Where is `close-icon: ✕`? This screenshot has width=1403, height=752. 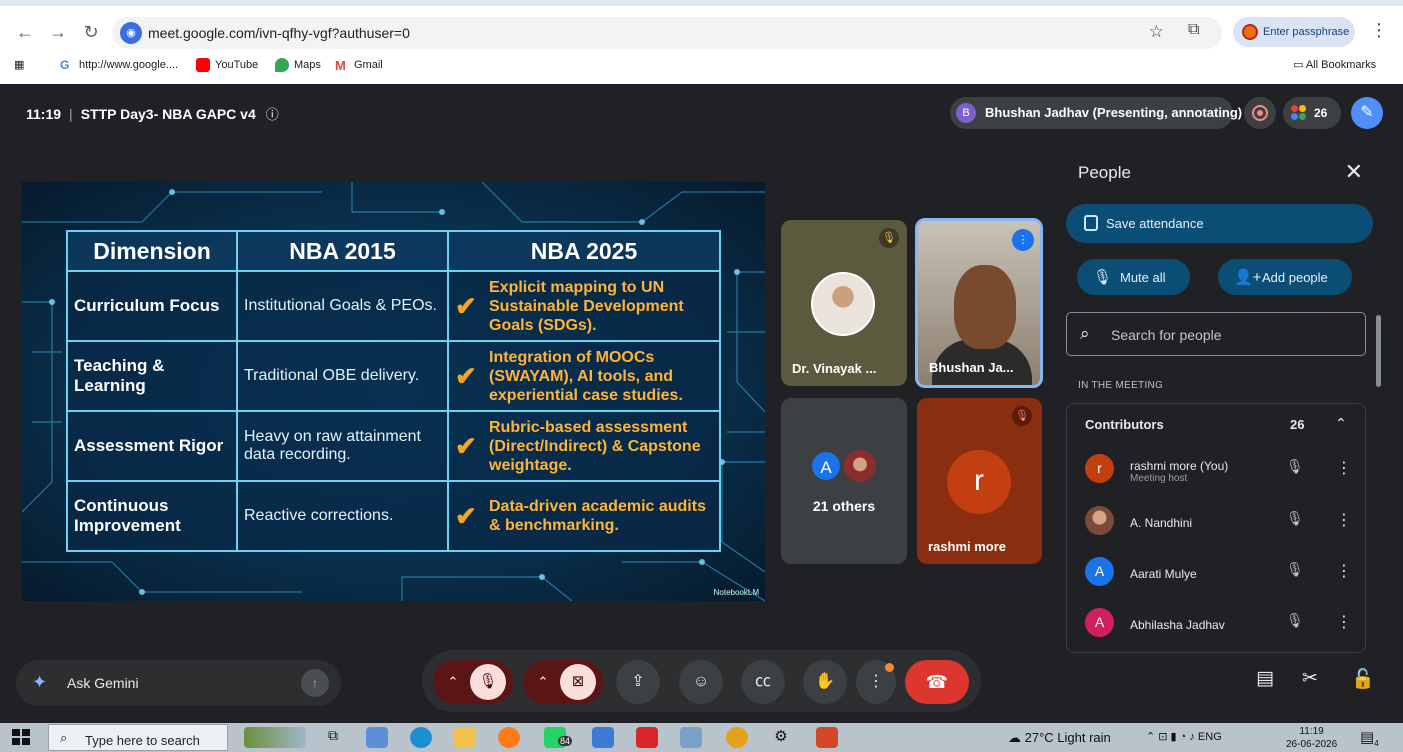
close-icon: ✕ is located at coordinates (1354, 172).